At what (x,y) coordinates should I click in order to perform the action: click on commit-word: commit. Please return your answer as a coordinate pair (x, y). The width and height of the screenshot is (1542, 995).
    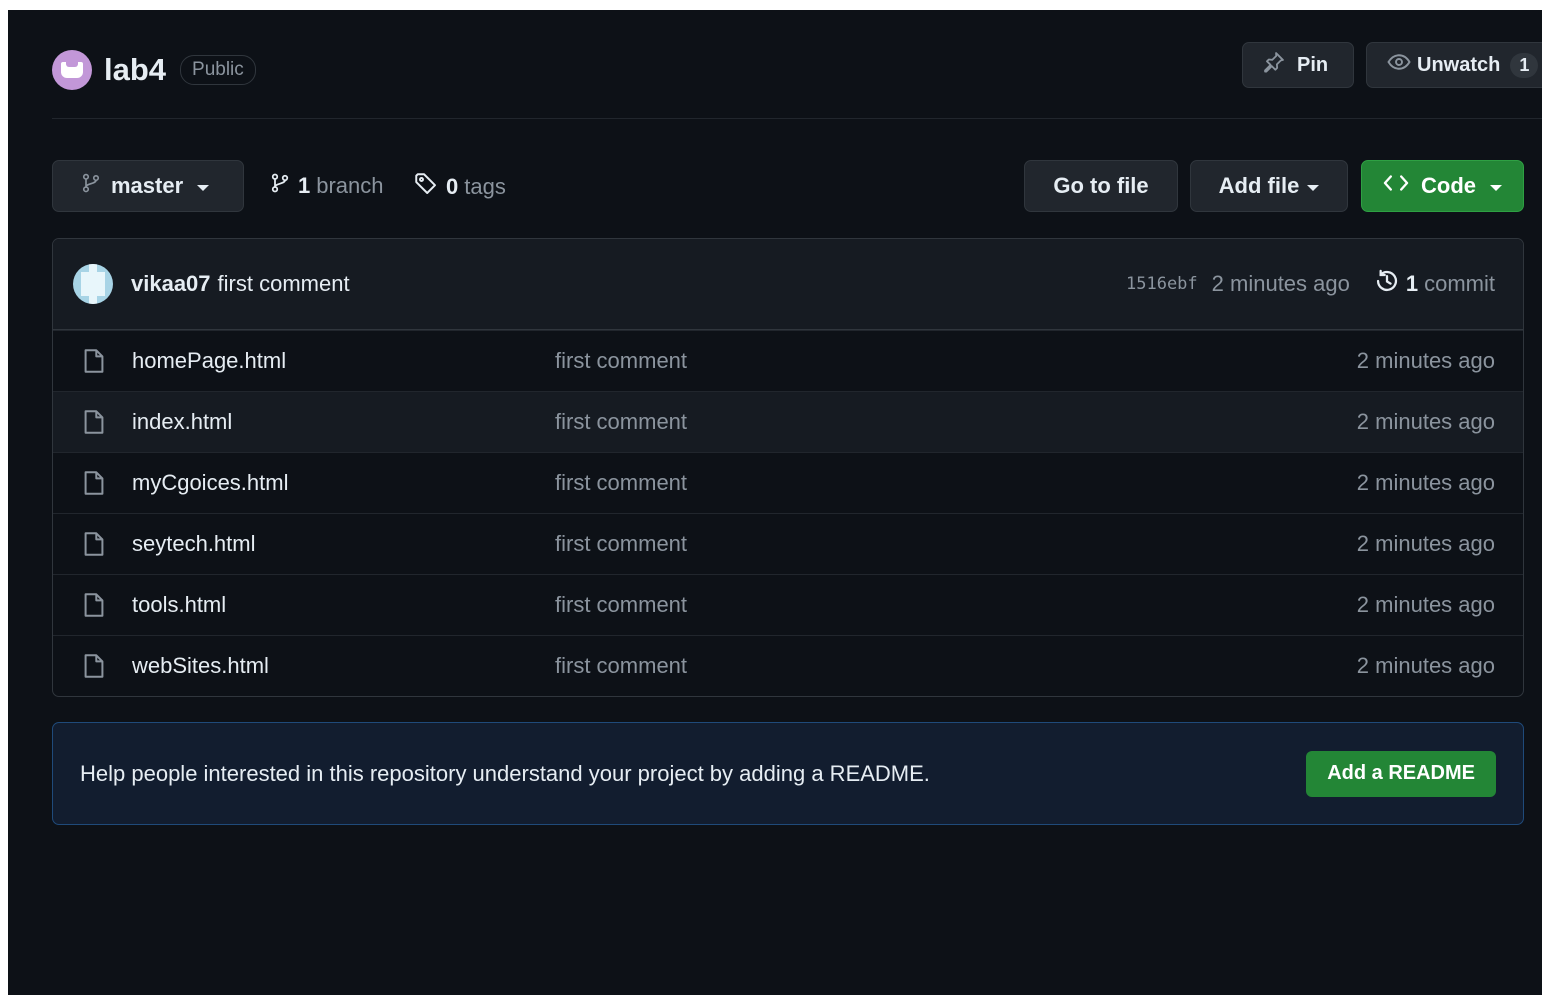
    Looking at the image, I should click on (1459, 283).